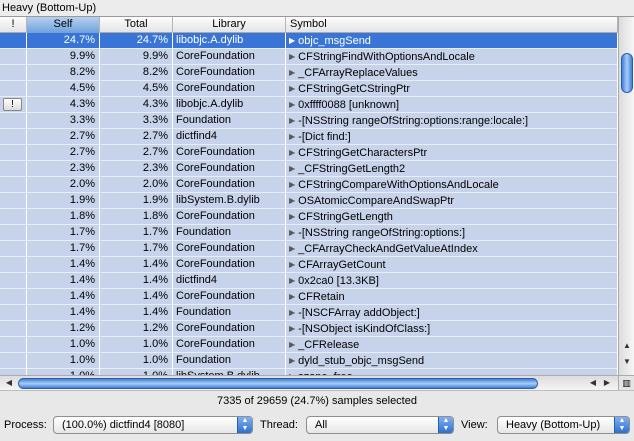 This screenshot has height=441, width=634. What do you see at coordinates (63, 25) in the screenshot?
I see `column-header-self: Self` at bounding box center [63, 25].